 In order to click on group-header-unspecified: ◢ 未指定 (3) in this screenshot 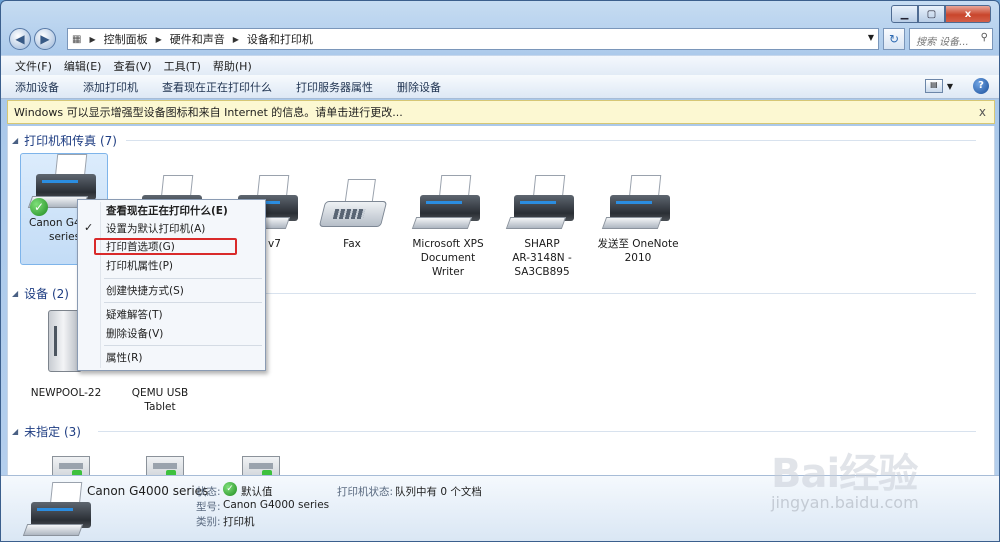, I will do `click(46, 431)`.